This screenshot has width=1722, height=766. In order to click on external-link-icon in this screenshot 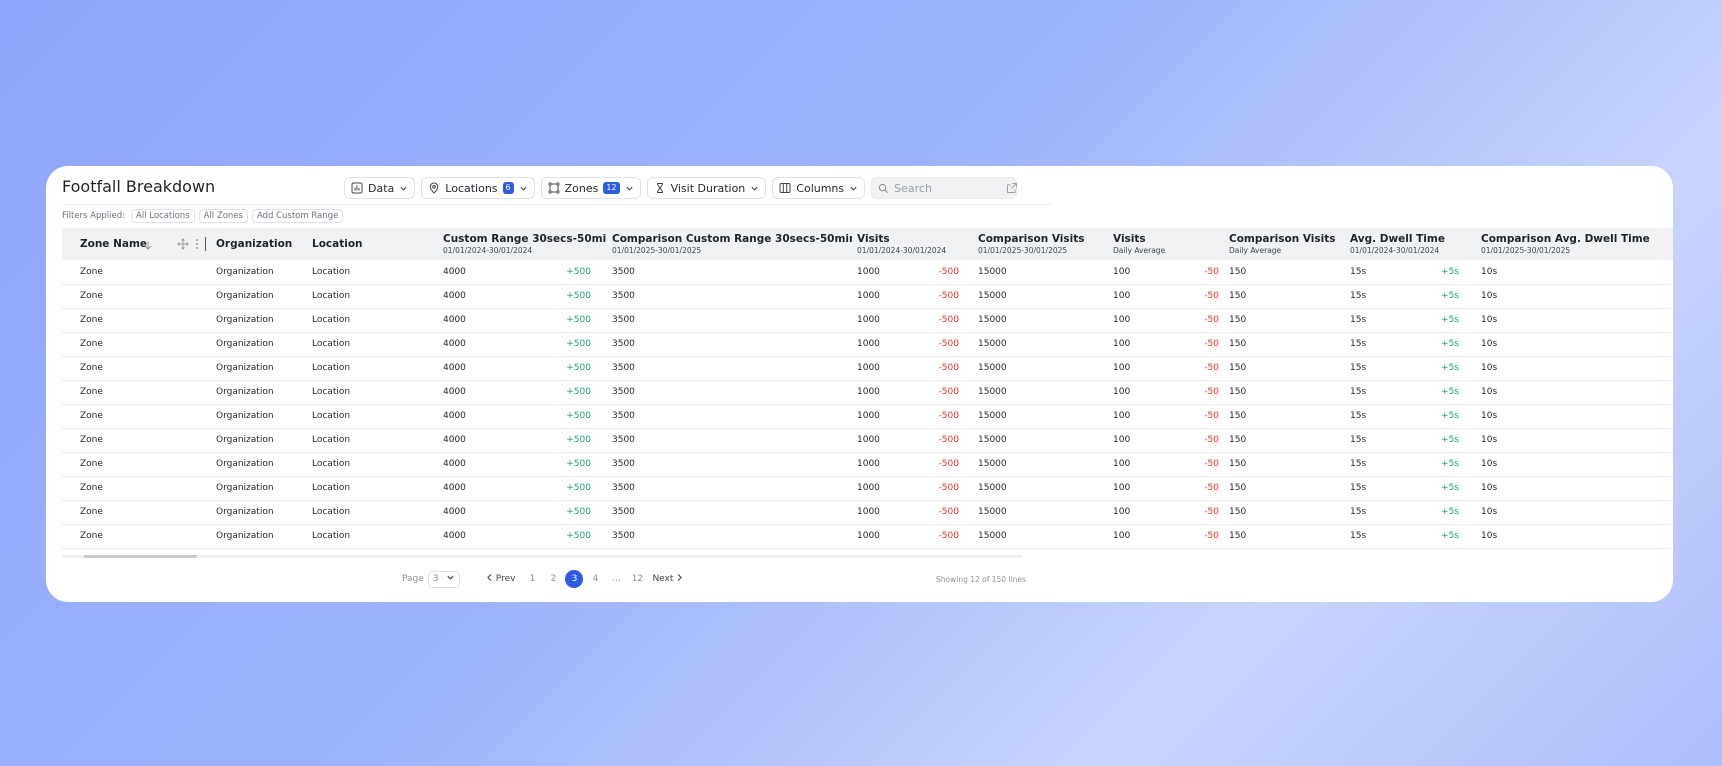, I will do `click(1012, 188)`.